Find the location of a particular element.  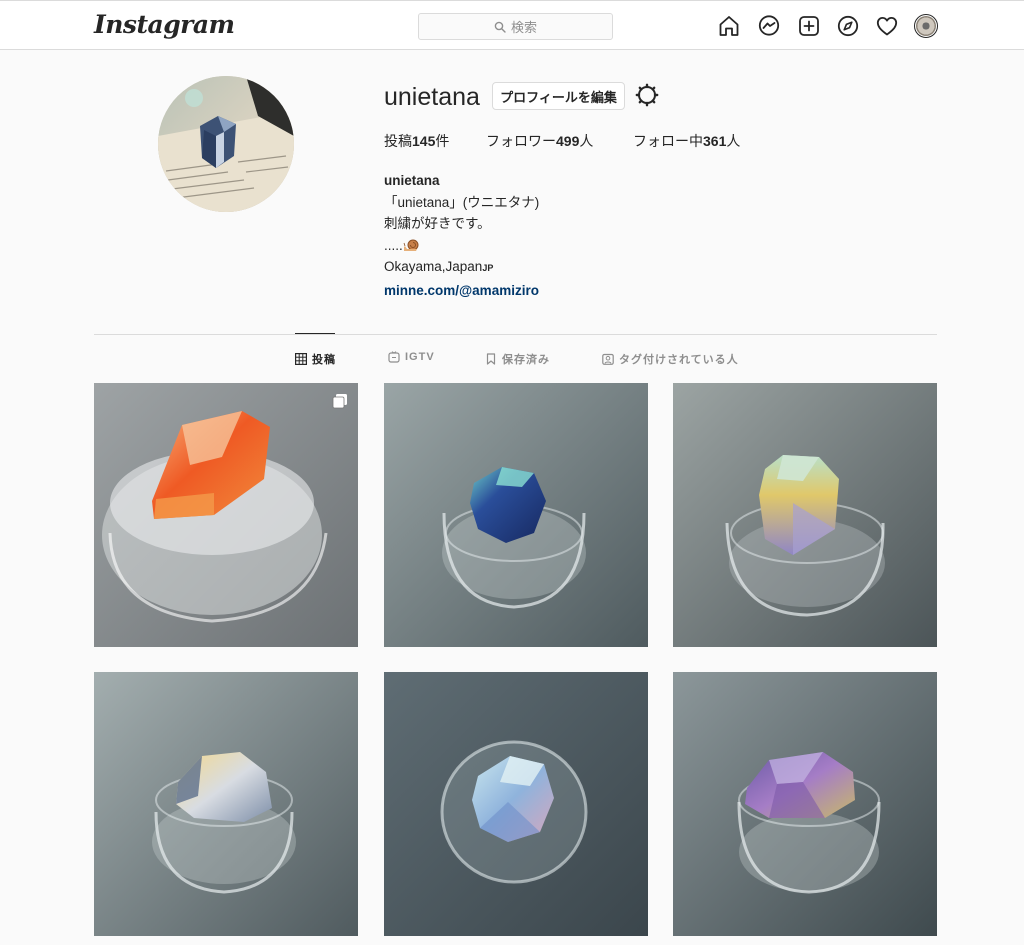

tab-saved: 保存済み is located at coordinates (517, 359).